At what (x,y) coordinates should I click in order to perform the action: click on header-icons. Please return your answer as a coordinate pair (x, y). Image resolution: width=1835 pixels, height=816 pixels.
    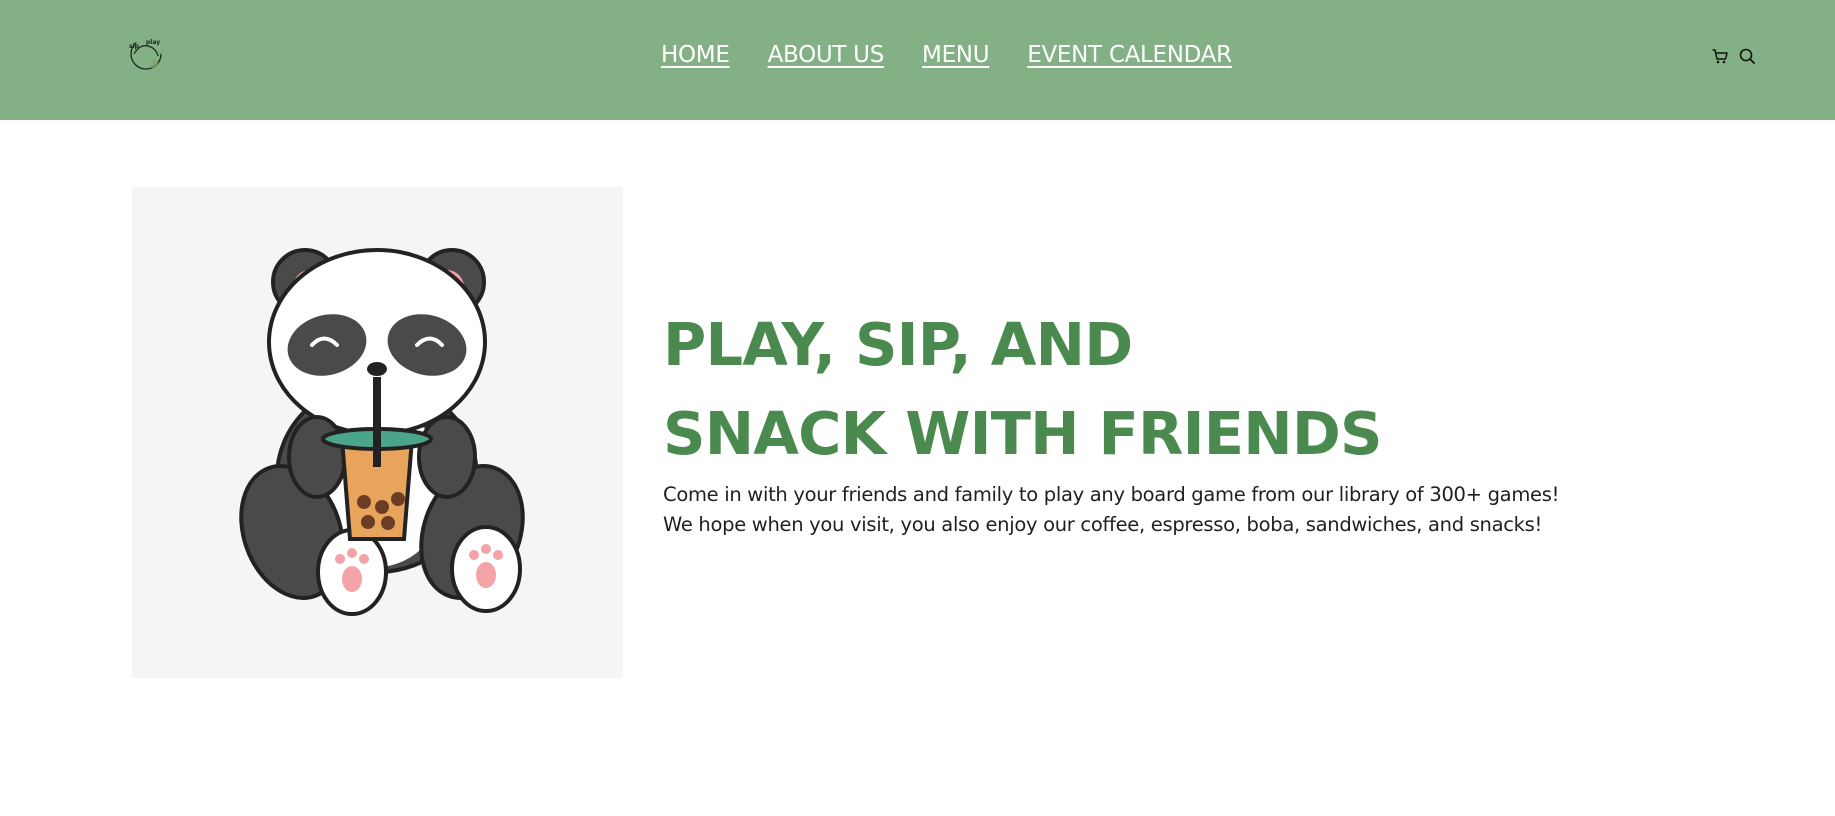
    Looking at the image, I should click on (1733, 56).